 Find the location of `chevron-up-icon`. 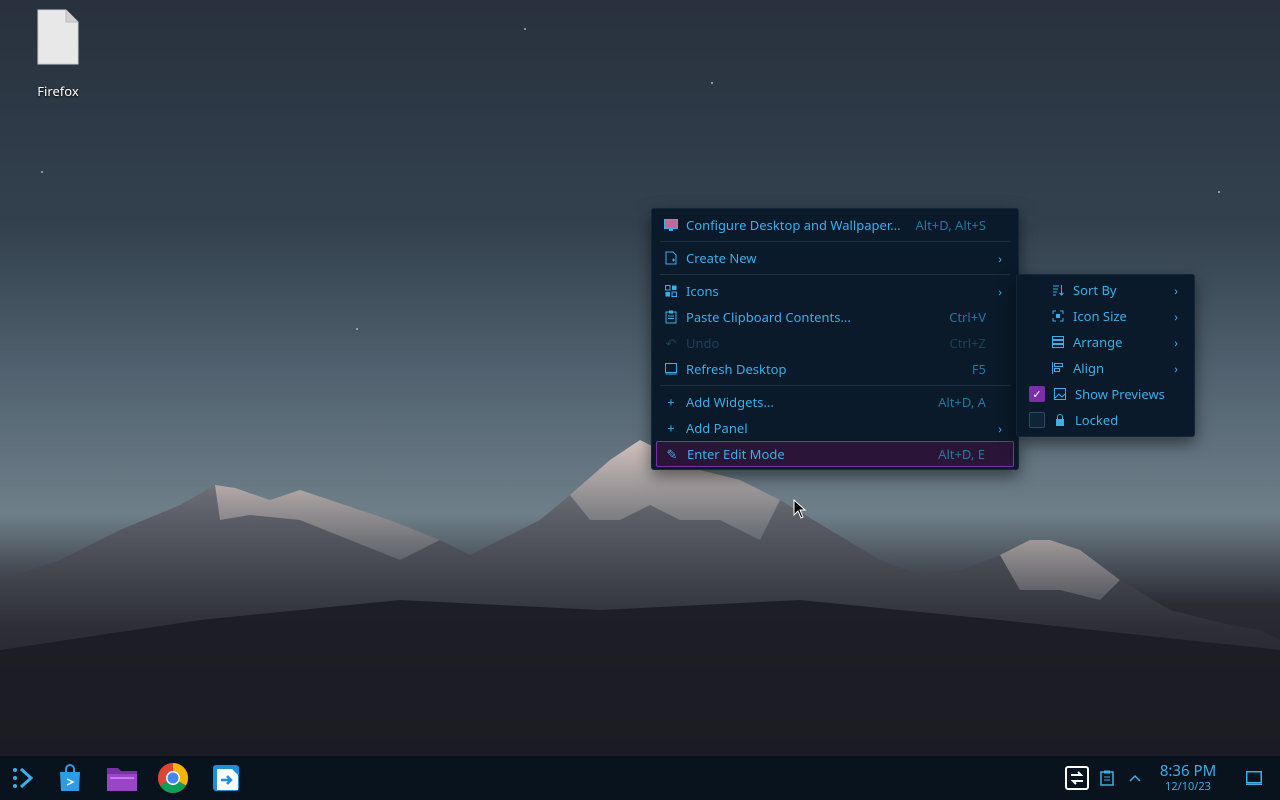

chevron-up-icon is located at coordinates (1135, 778).